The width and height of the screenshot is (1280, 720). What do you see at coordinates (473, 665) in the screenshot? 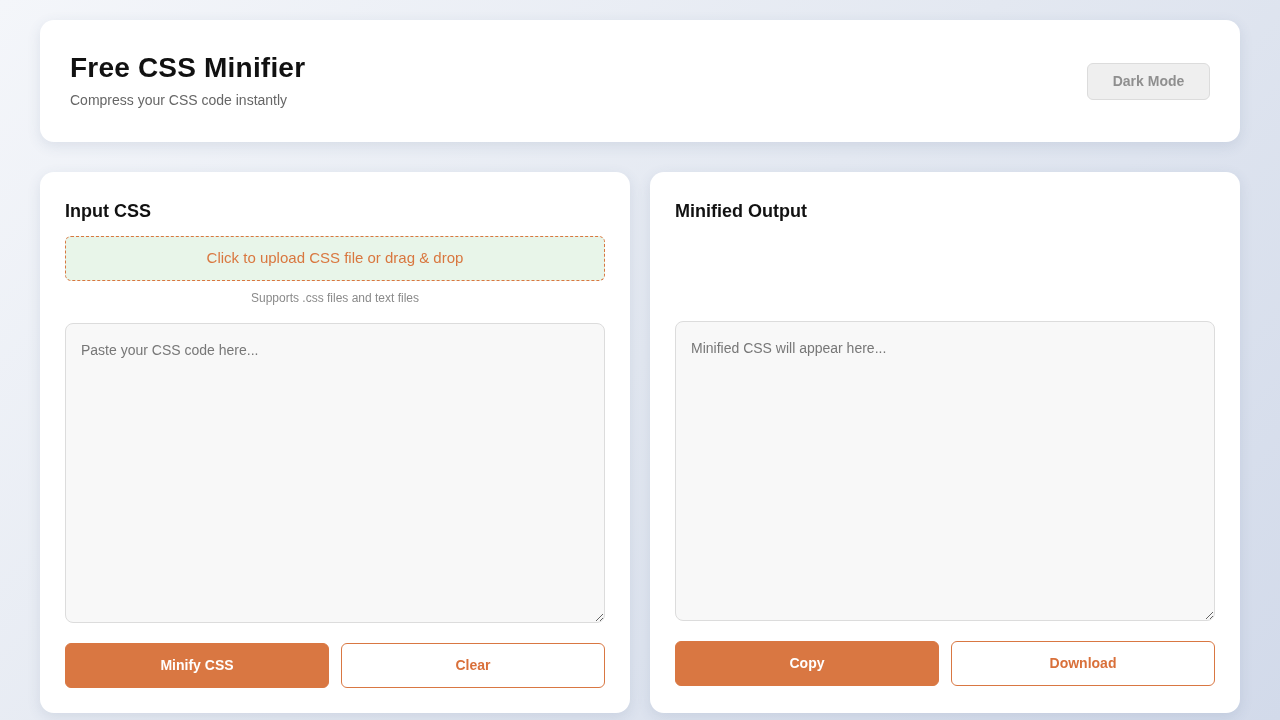
I see `action-button: Clear` at bounding box center [473, 665].